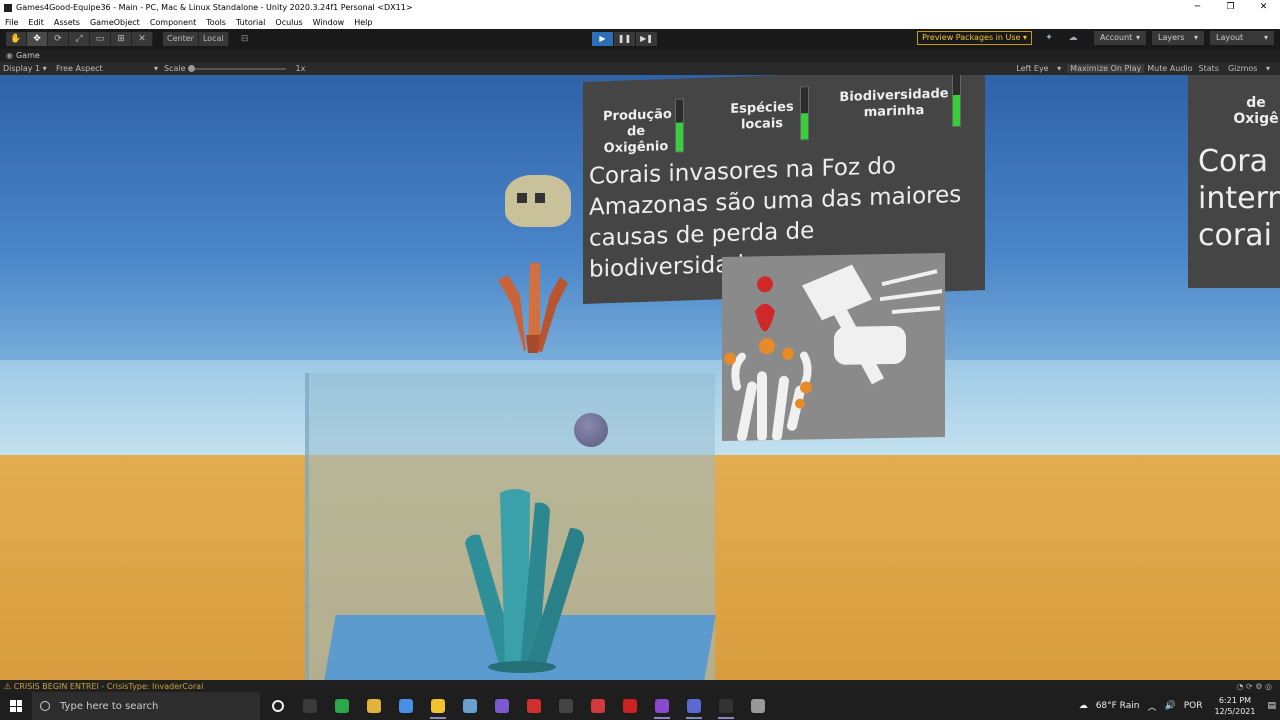 This screenshot has height=720, width=1280. I want to click on game-tab: ◉ Game, so click(640, 55).